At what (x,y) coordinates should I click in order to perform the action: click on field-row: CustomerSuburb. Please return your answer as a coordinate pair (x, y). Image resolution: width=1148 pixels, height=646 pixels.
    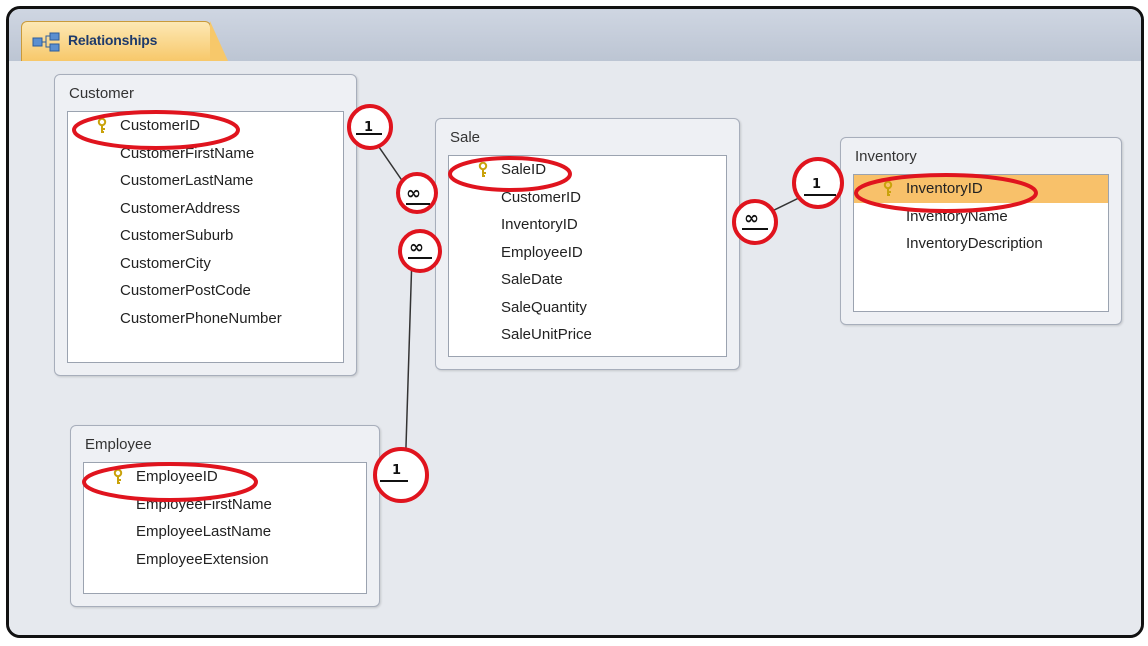
    Looking at the image, I should click on (205, 236).